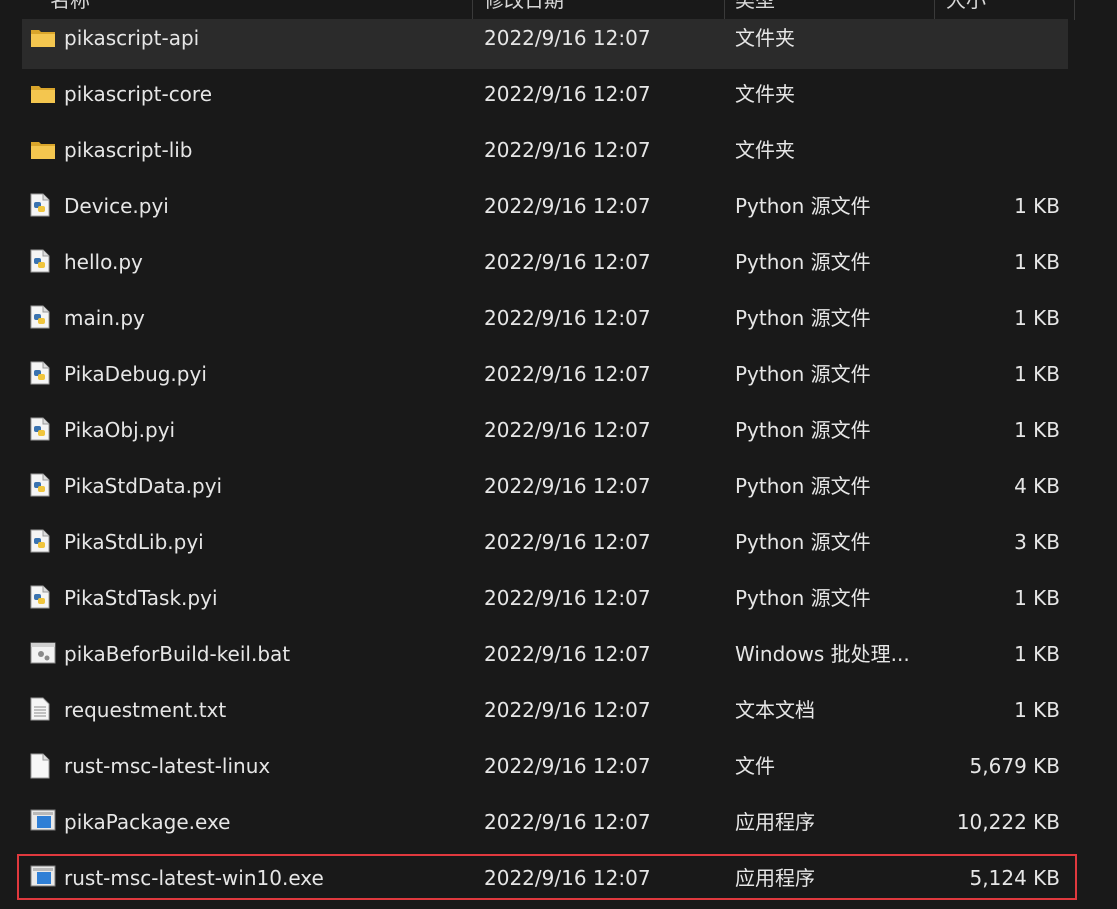 This screenshot has width=1117, height=909. I want to click on file-row: hello.py 2022/9/16 12:07 Python 源文件 1 KB, so click(558, 262).